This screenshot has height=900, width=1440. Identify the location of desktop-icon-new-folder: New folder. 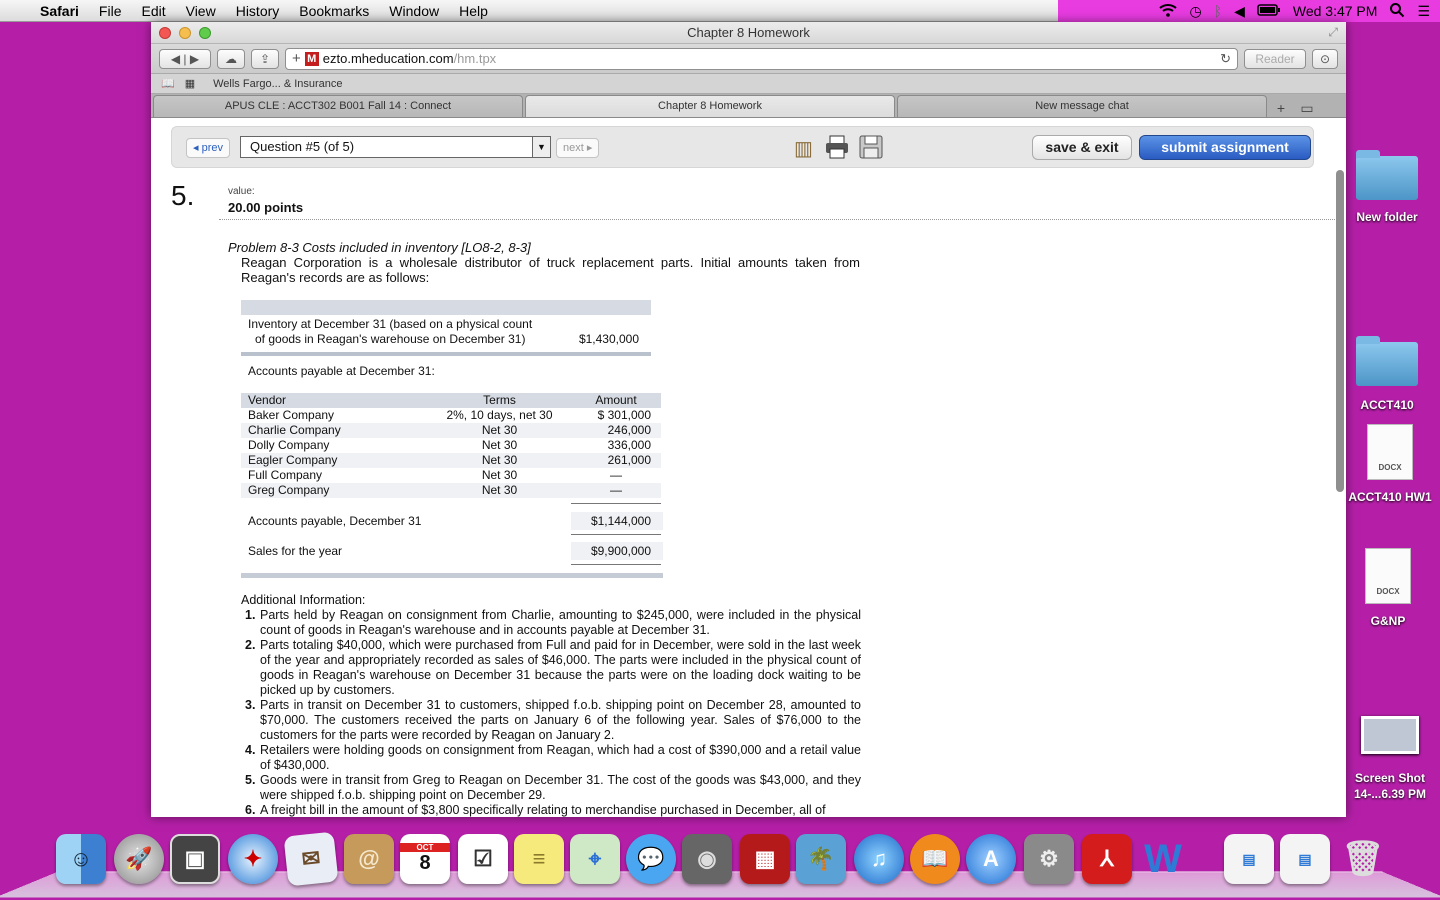
(1387, 187).